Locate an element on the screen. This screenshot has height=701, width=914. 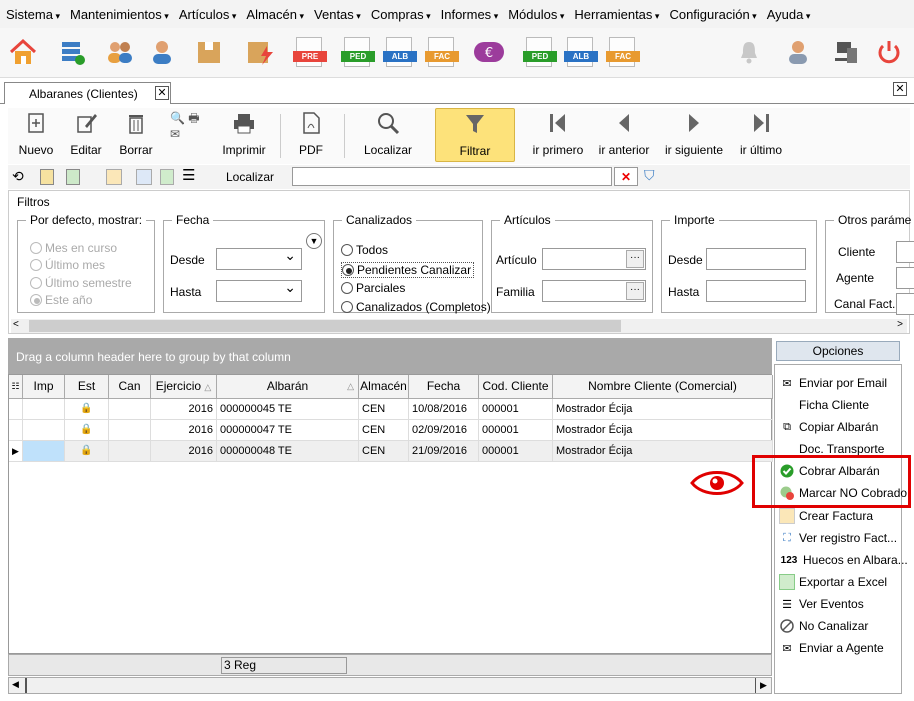
col-ejercicio: Ejercicio △ is located at coordinates (184, 387).